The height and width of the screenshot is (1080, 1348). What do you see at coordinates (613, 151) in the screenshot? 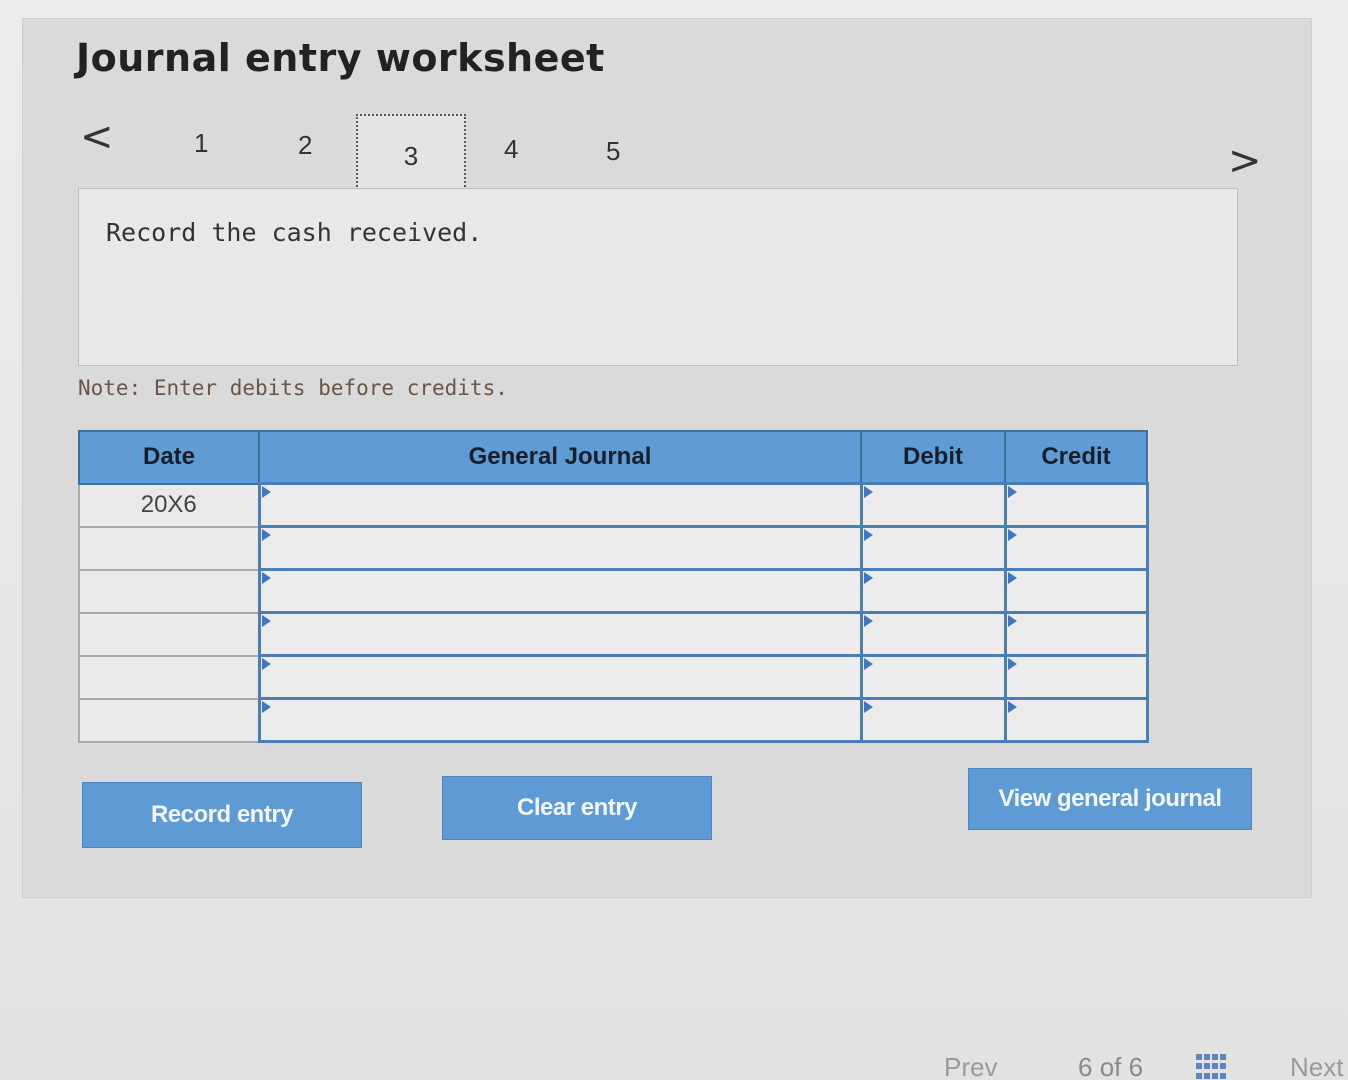
I see `step-5-tab: 5` at bounding box center [613, 151].